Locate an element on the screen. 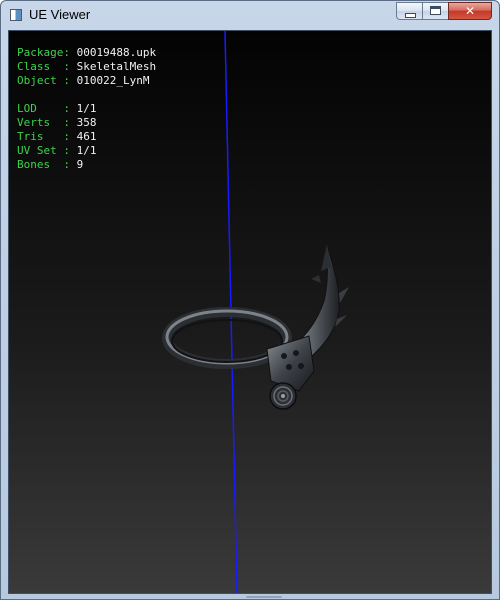  info-tris: Tris : 461 is located at coordinates (86, 137).